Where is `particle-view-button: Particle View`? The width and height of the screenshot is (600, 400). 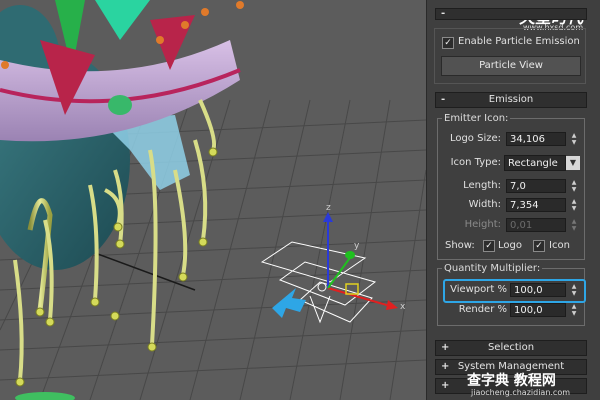 particle-view-button: Particle View is located at coordinates (511, 66).